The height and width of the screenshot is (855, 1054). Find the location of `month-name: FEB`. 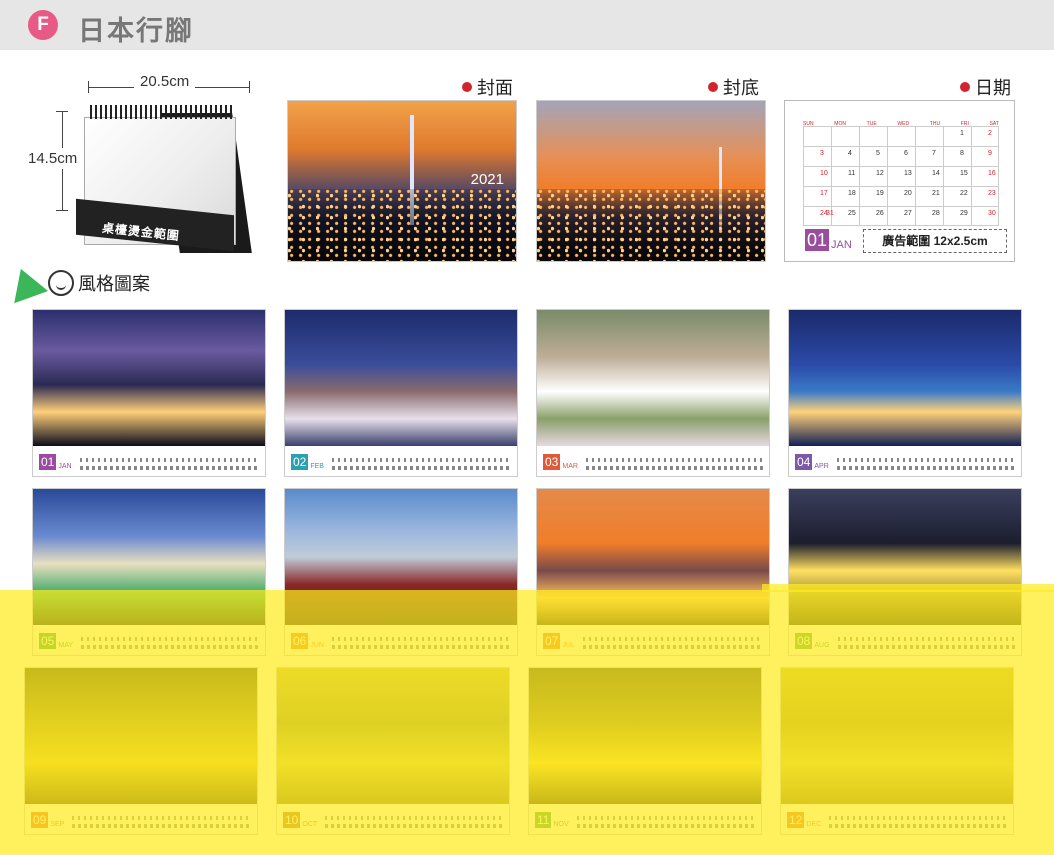

month-name: FEB is located at coordinates (317, 466).